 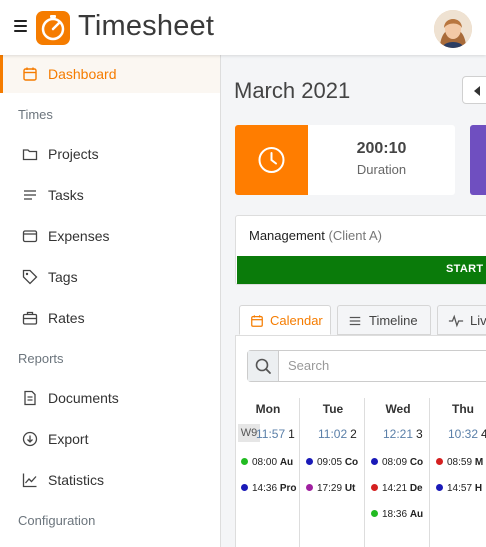 What do you see at coordinates (381, 169) in the screenshot?
I see `duration-label: Duration` at bounding box center [381, 169].